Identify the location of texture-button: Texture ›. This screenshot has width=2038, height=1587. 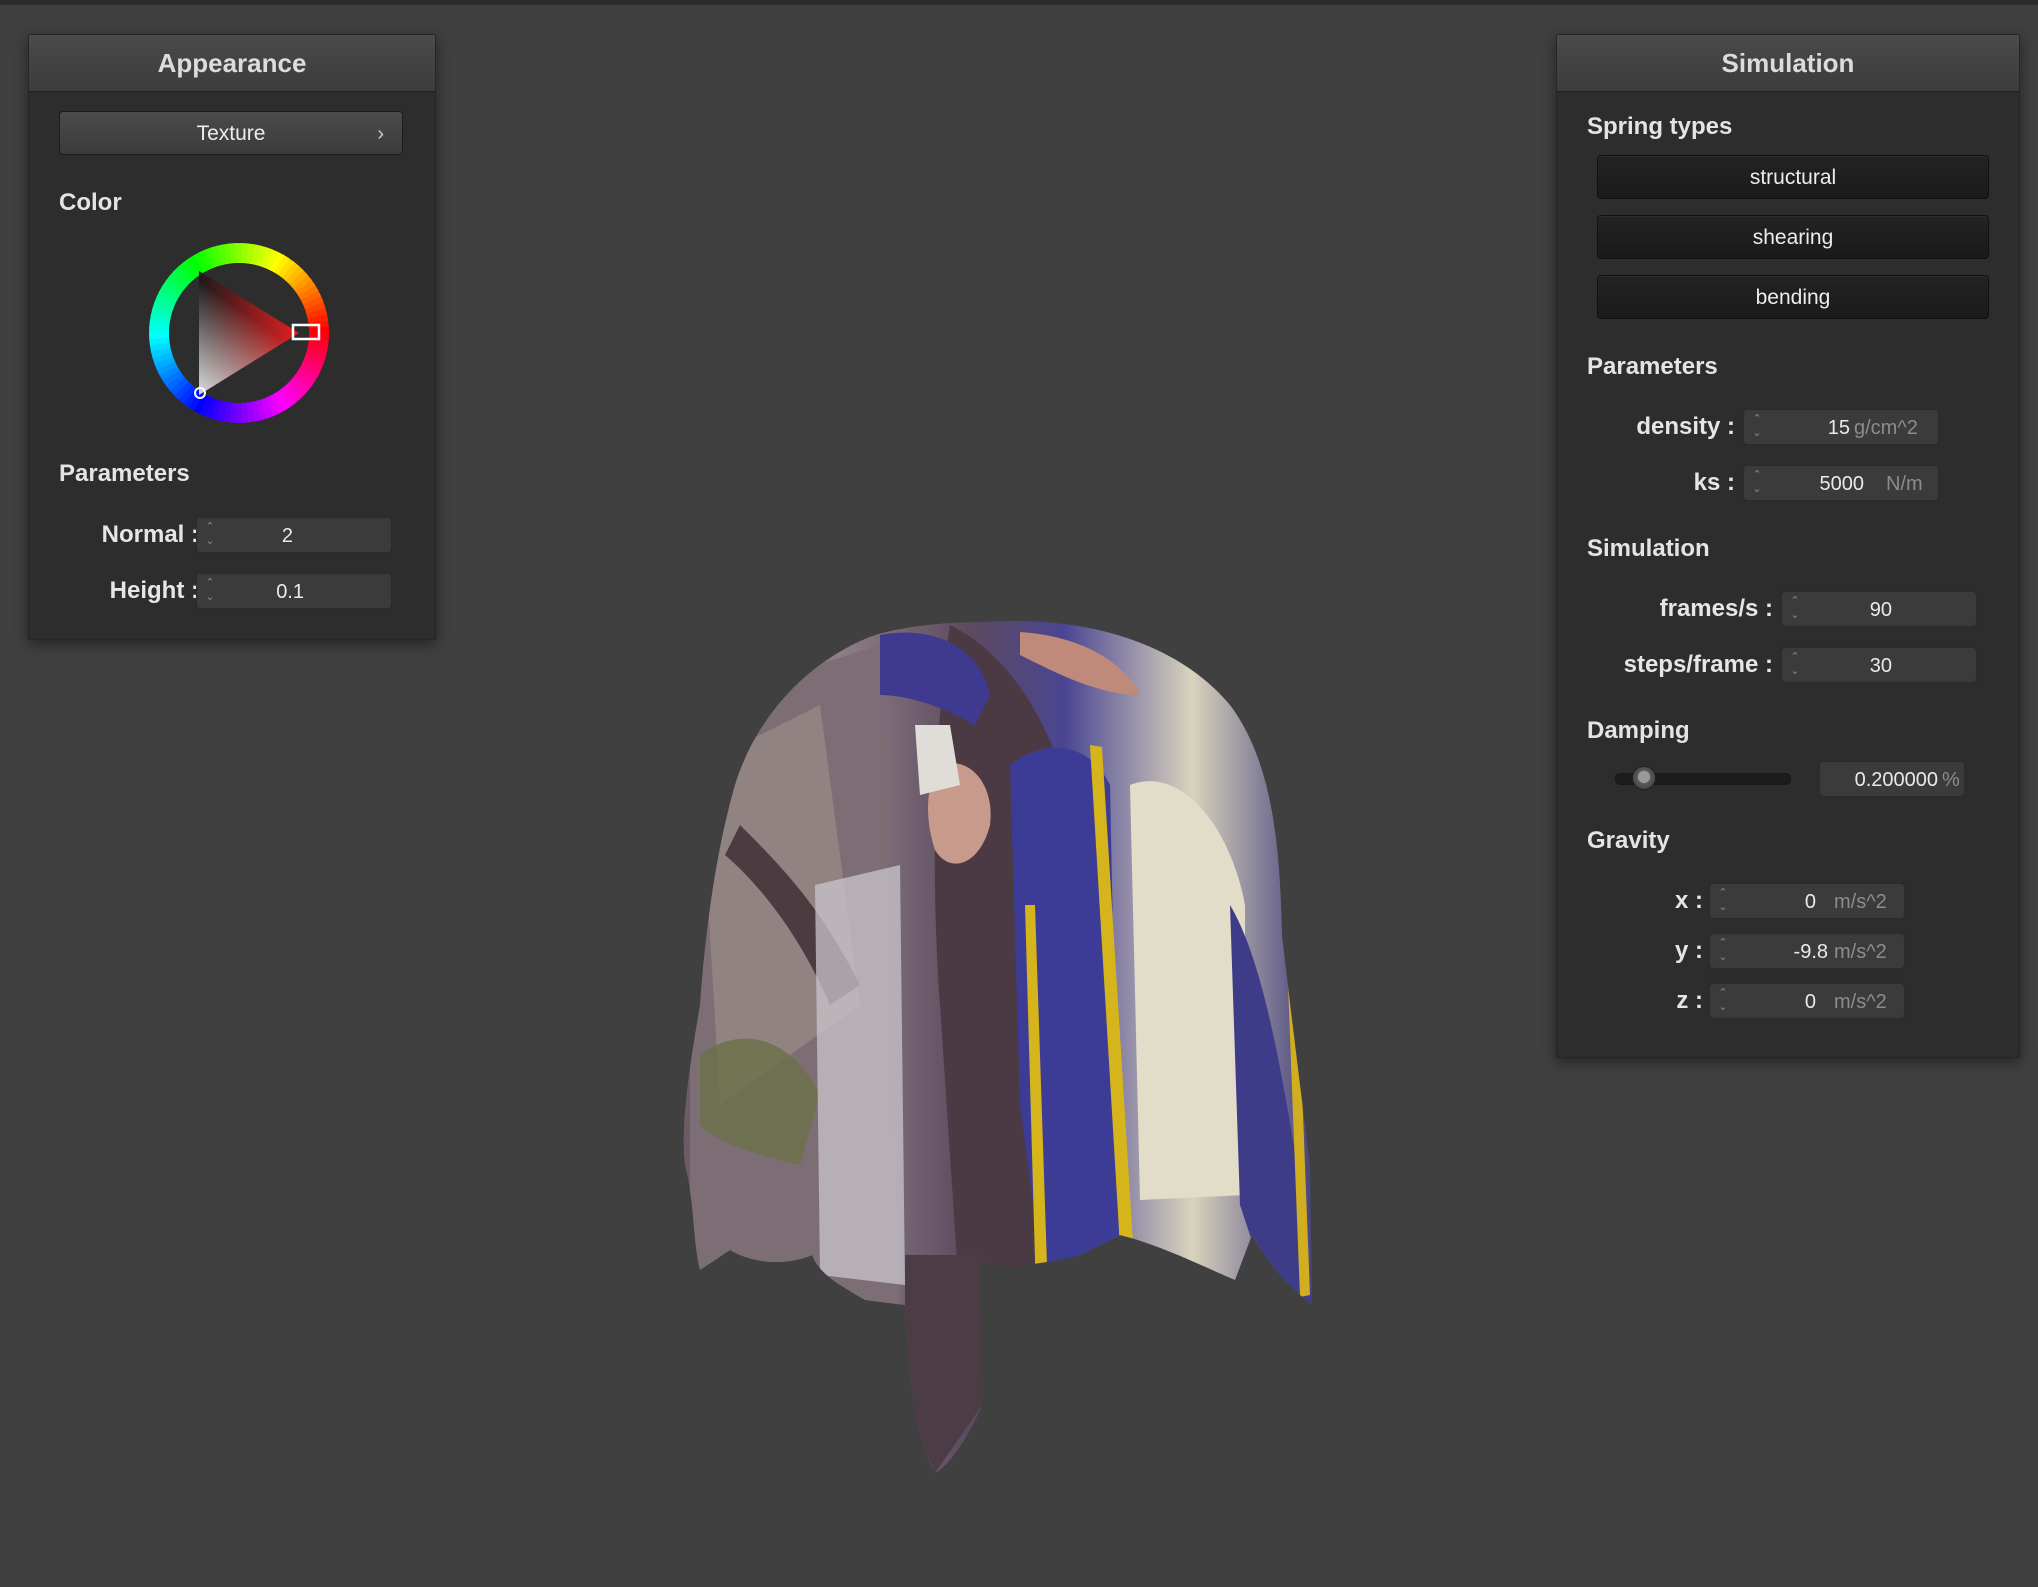
(231, 133).